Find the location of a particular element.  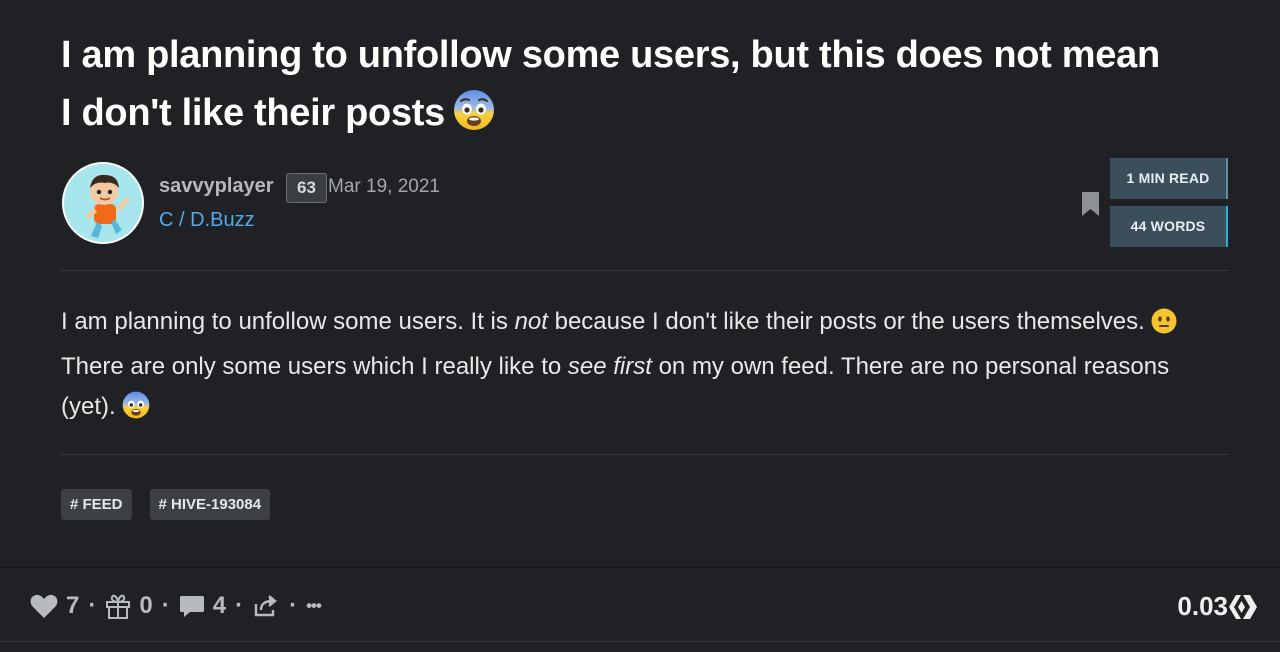

post-actions: 7 · 0 · 4 · · ••• is located at coordinates (176, 606).